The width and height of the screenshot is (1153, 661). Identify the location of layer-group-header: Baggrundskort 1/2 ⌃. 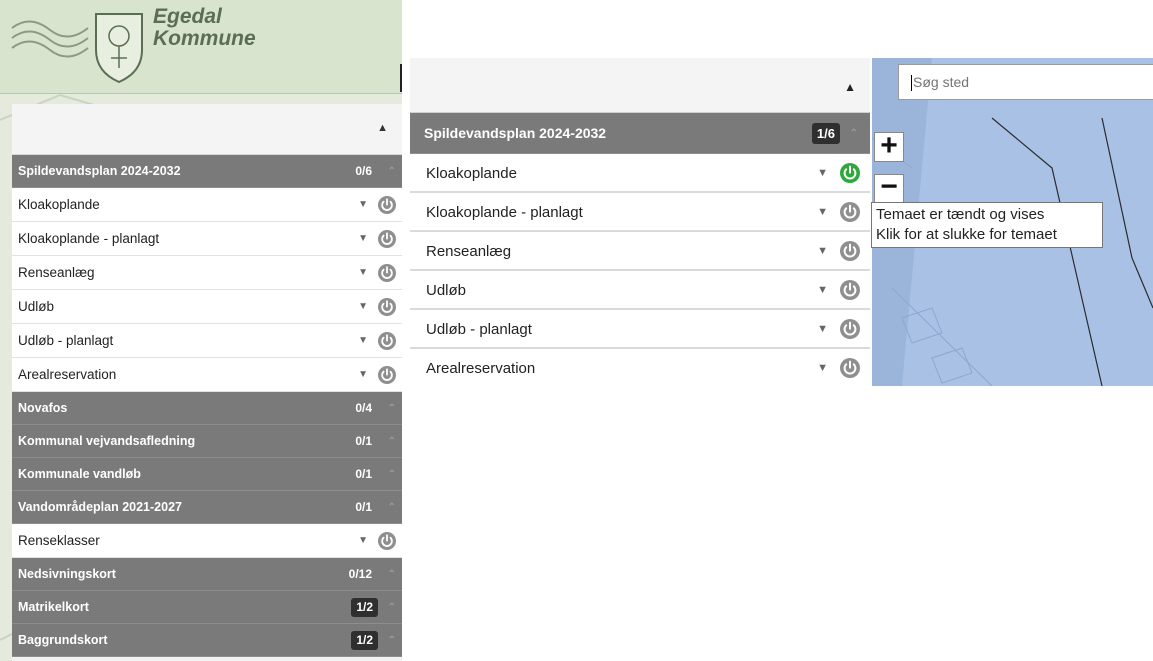
(207, 640).